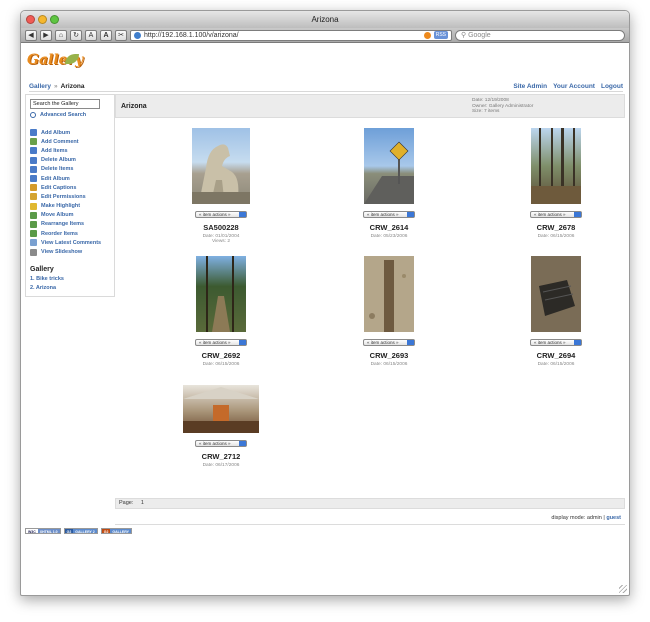 Image resolution: width=650 pixels, height=622 pixels. I want to click on reload-icon: ↻, so click(76, 35).